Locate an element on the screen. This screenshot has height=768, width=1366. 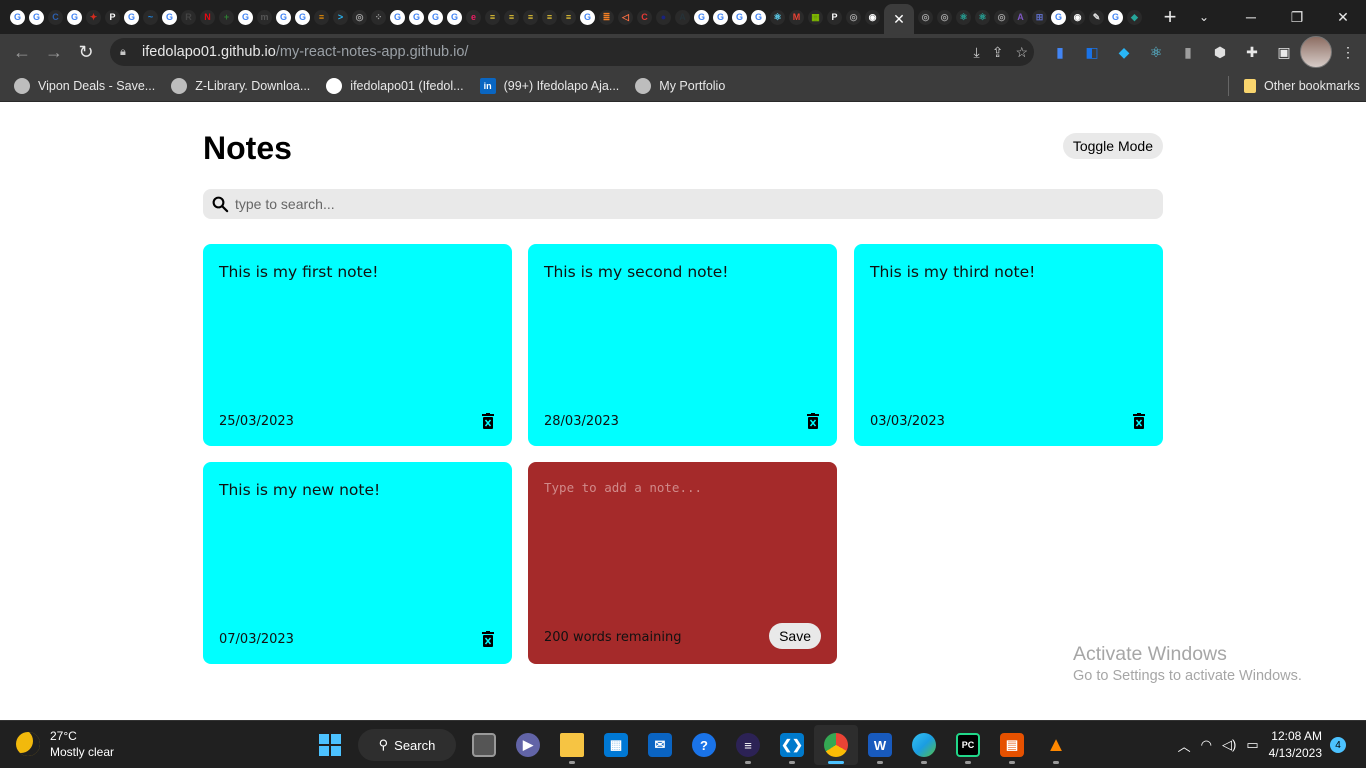
get-help-button: ? is located at coordinates (704, 745).